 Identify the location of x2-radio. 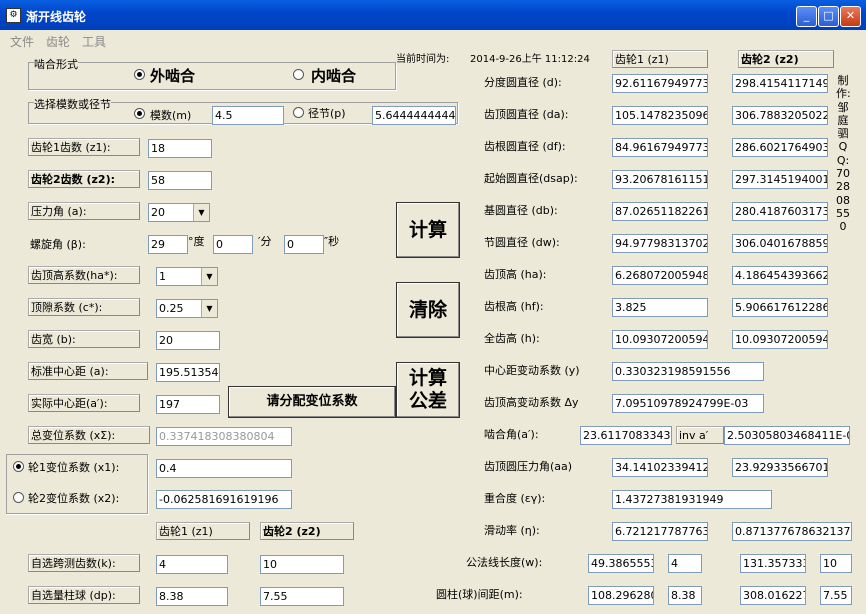
(18, 497).